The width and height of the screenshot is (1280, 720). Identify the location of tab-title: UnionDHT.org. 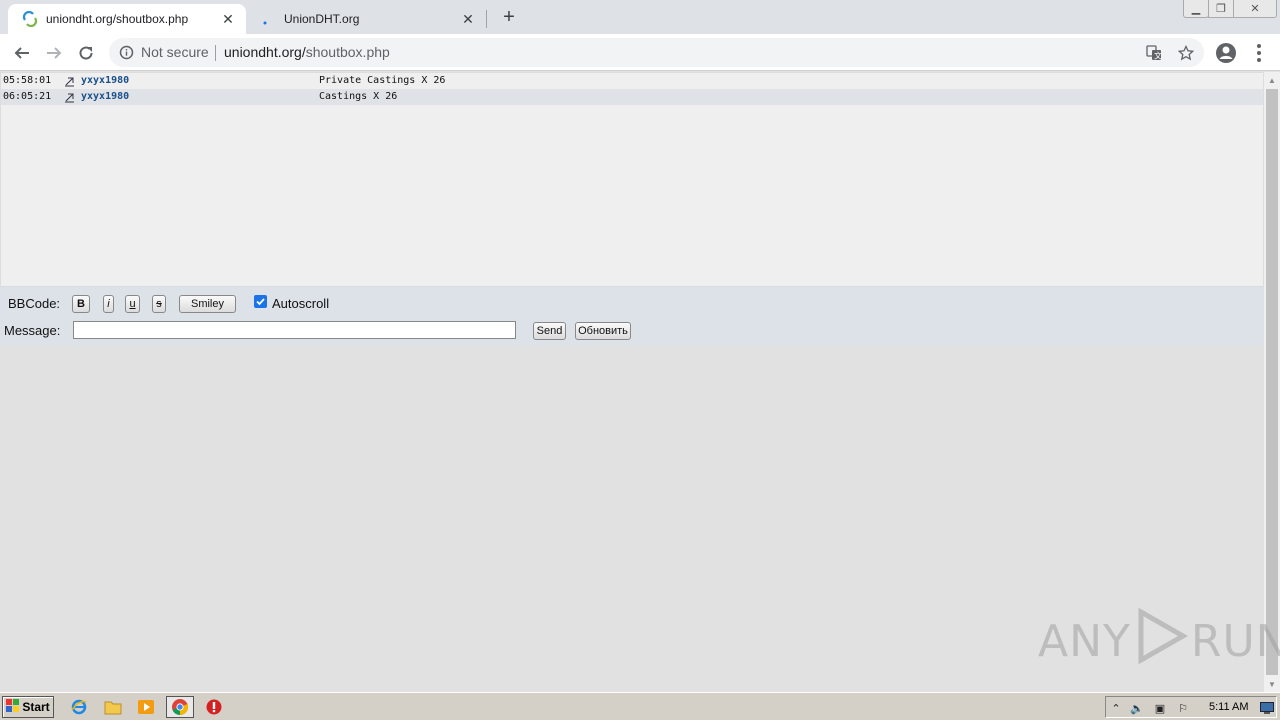
(322, 19).